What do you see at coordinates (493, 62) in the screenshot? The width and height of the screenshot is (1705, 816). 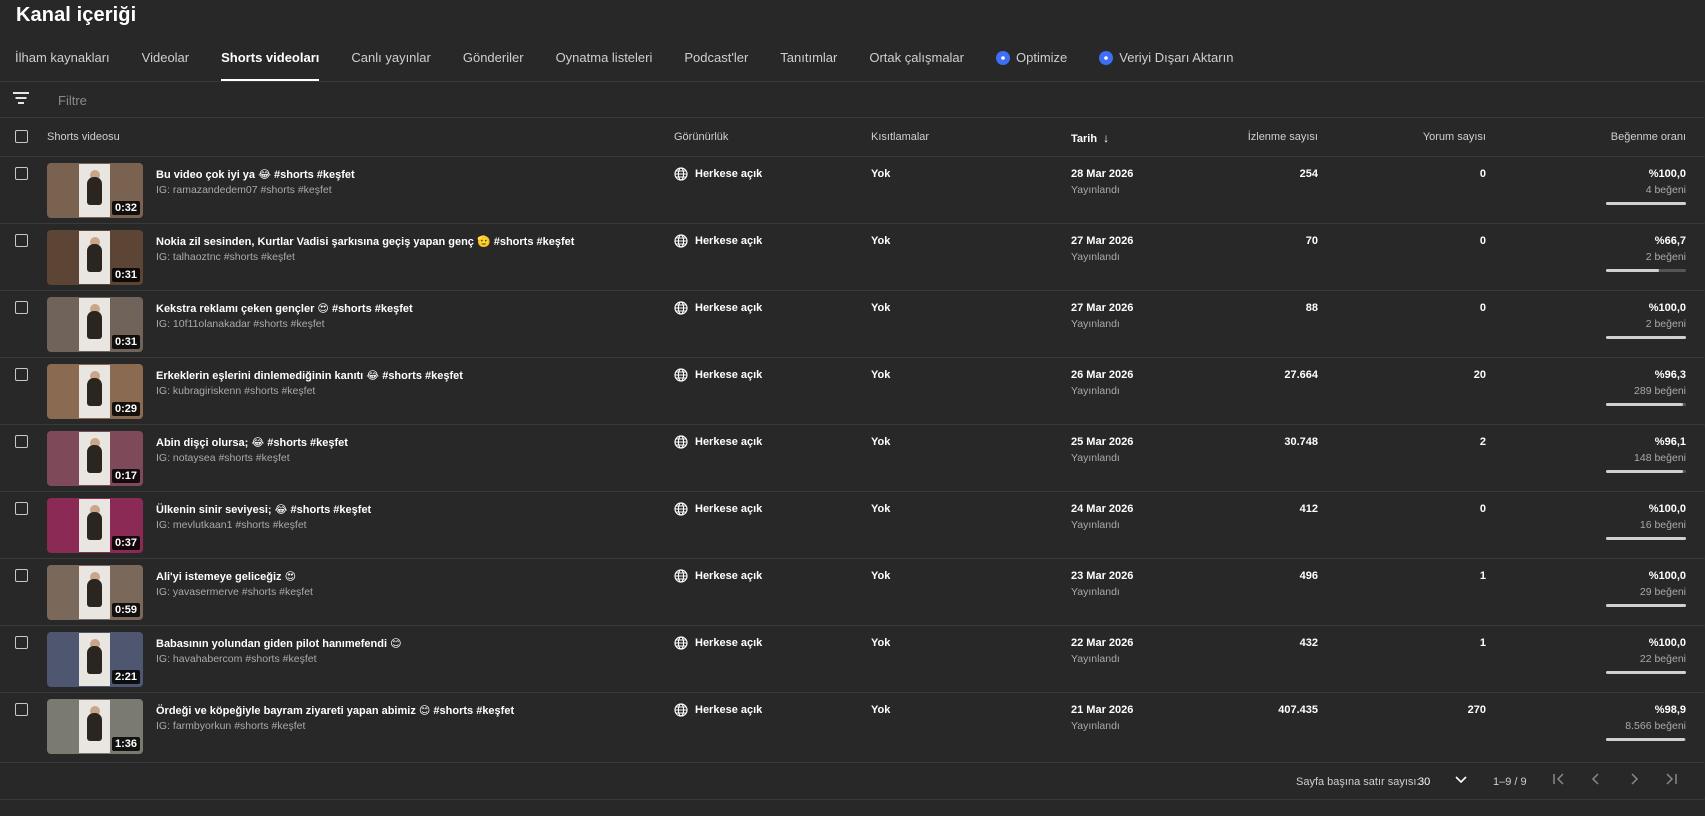 I see `tab-4: Gönderiler` at bounding box center [493, 62].